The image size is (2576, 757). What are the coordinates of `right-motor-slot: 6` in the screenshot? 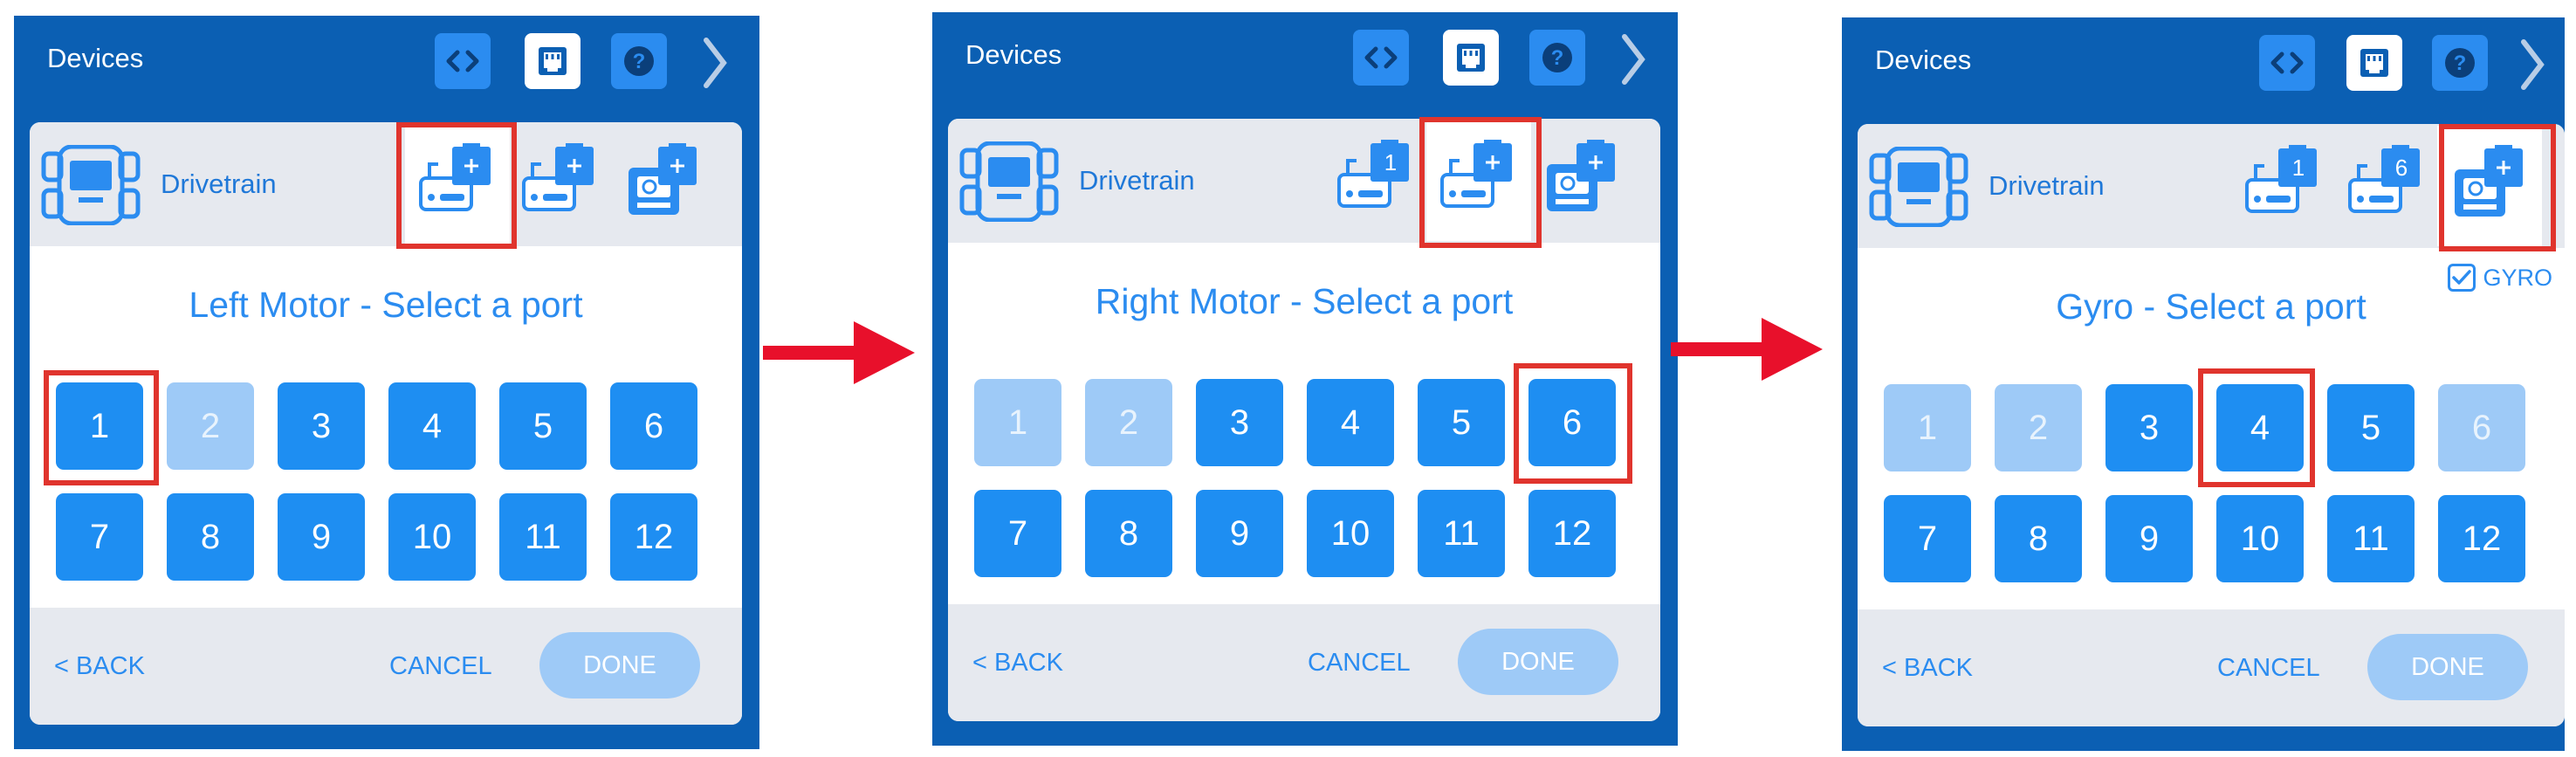 It's located at (2386, 186).